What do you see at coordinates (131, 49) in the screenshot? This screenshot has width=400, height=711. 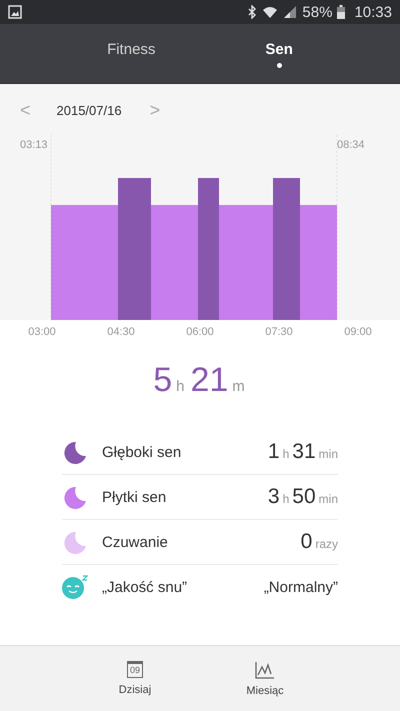 I see `tab: Fitness` at bounding box center [131, 49].